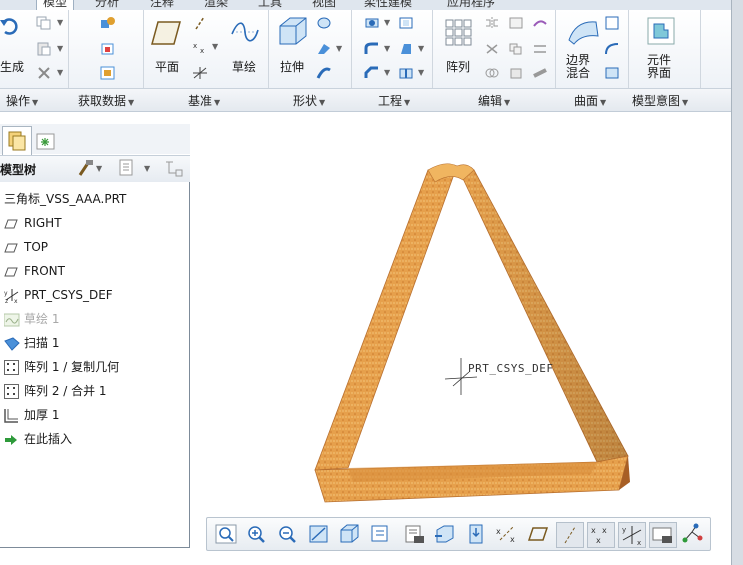 This screenshot has height=565, width=743. Describe the element at coordinates (174, 169) in the screenshot. I see `tree-filter-icon` at that location.